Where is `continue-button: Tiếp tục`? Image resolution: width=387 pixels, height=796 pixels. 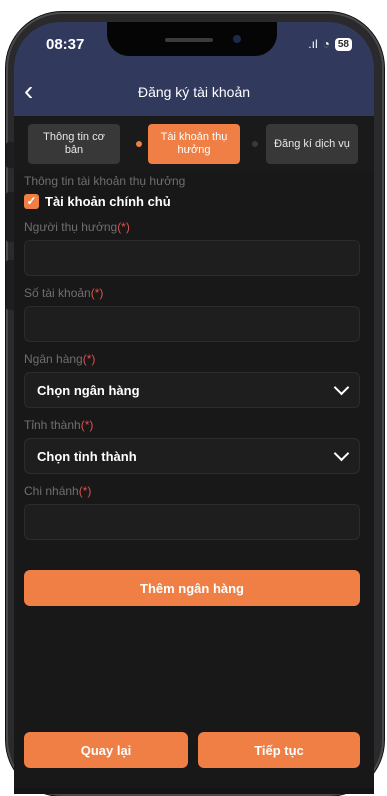 continue-button: Tiếp tục is located at coordinates (279, 750).